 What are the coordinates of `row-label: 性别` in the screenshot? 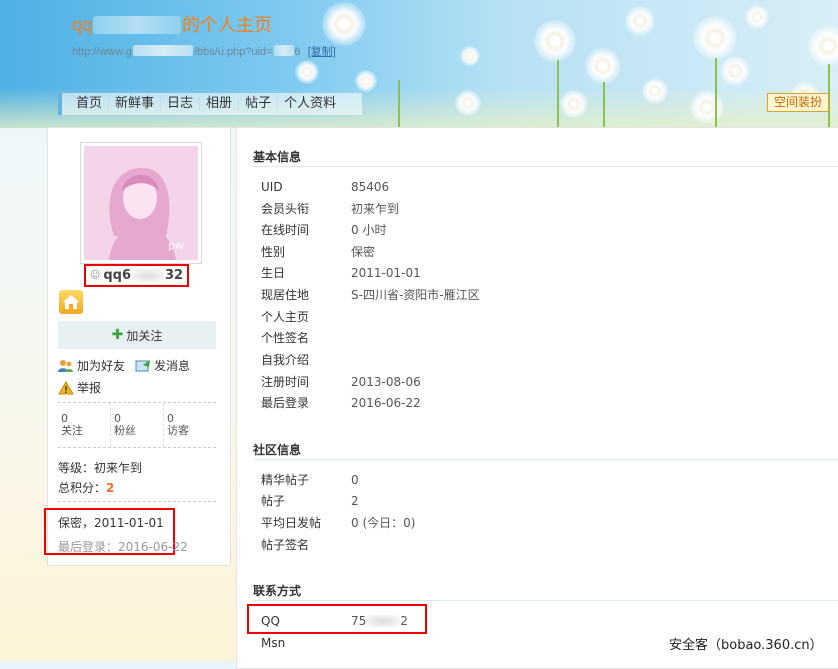 It's located at (273, 252).